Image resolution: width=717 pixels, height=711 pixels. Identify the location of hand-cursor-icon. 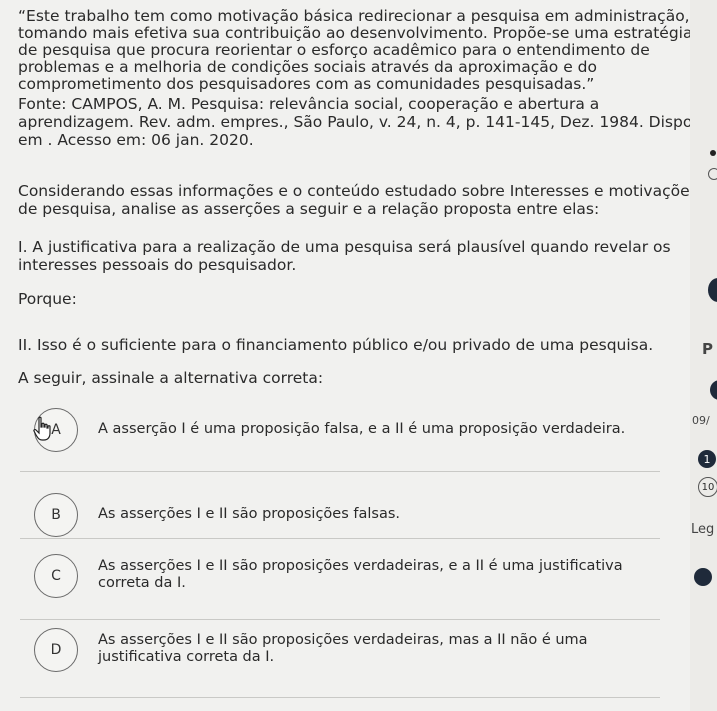
(42, 428).